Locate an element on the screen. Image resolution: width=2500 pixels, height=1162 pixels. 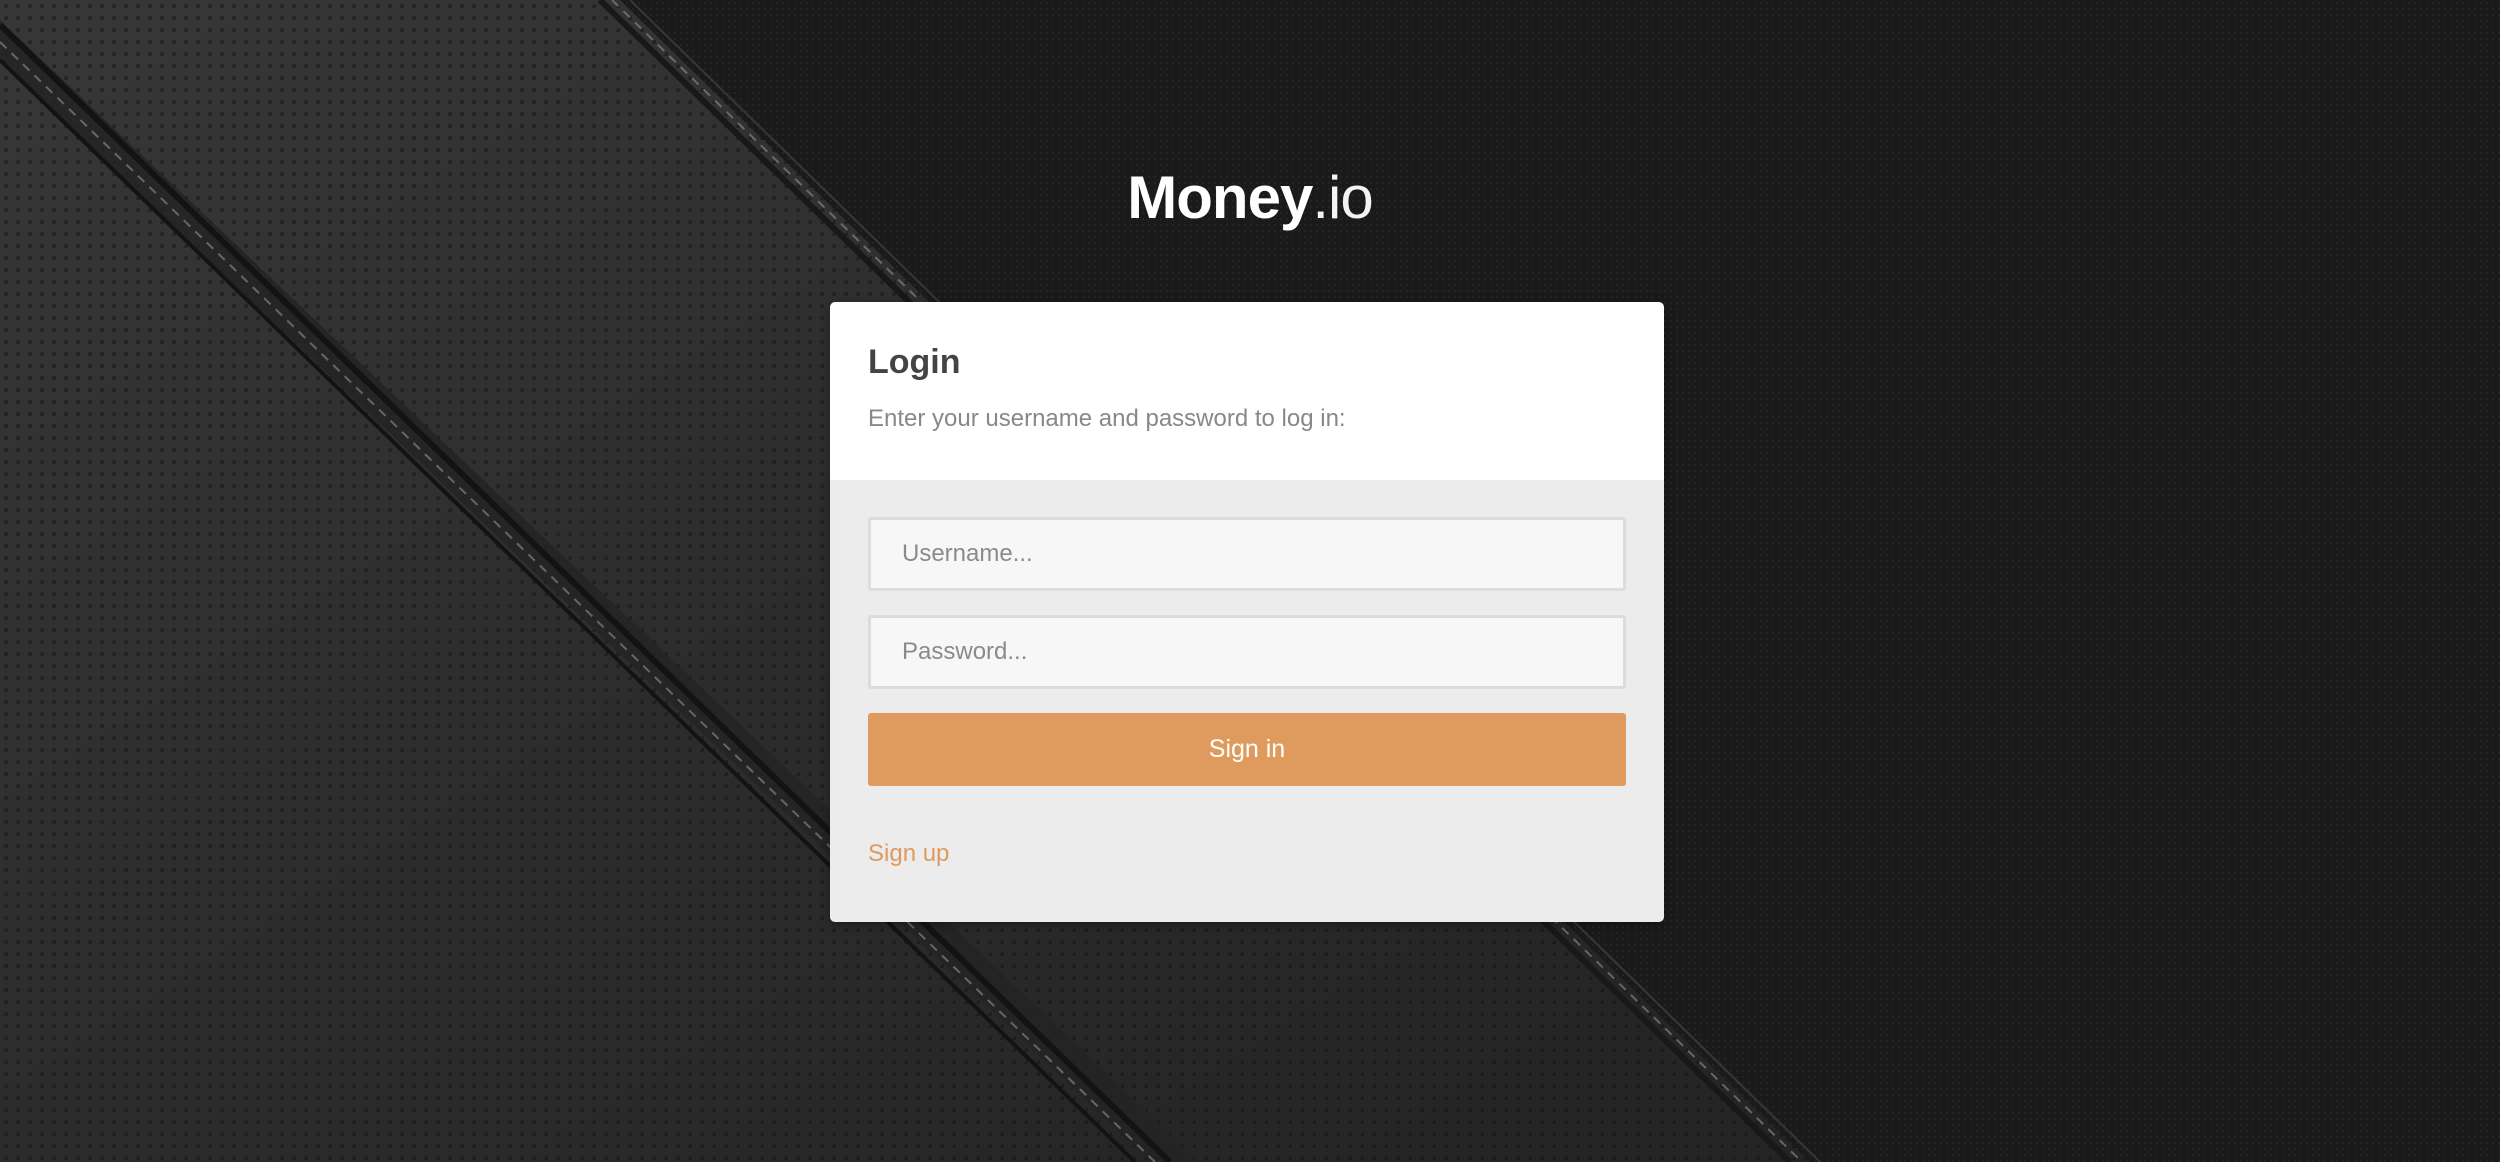
login-form: Sign in Sign up is located at coordinates (1247, 701).